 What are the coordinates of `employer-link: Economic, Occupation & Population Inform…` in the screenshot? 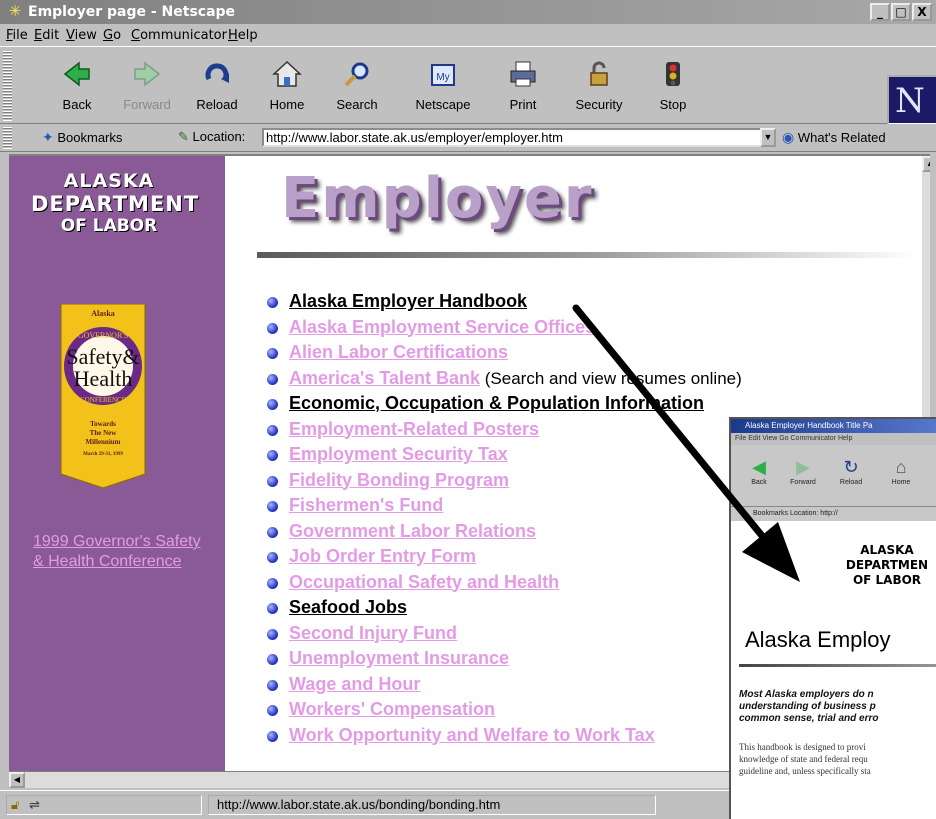 It's located at (496, 403).